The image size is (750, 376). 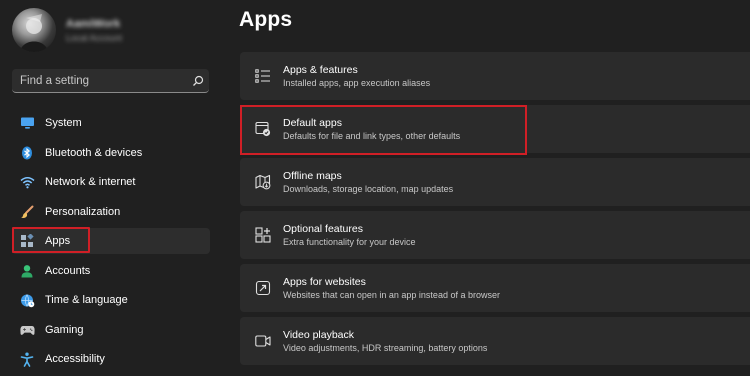 What do you see at coordinates (263, 182) in the screenshot?
I see `map-icon` at bounding box center [263, 182].